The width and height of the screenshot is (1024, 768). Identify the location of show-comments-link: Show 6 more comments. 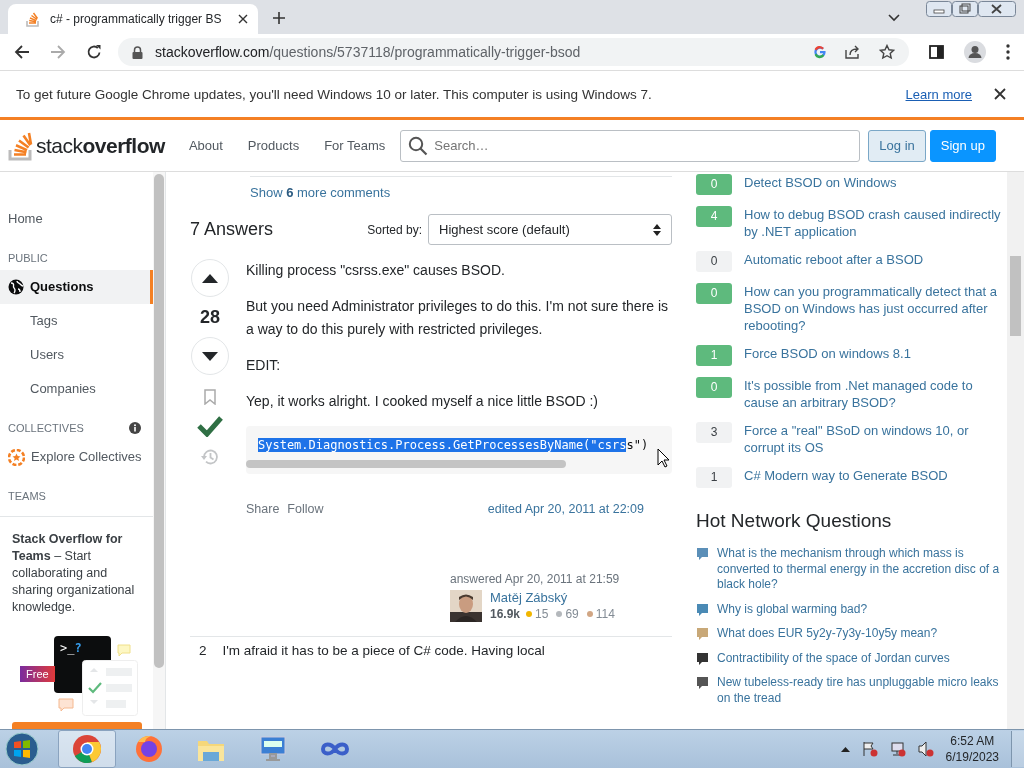
(320, 192).